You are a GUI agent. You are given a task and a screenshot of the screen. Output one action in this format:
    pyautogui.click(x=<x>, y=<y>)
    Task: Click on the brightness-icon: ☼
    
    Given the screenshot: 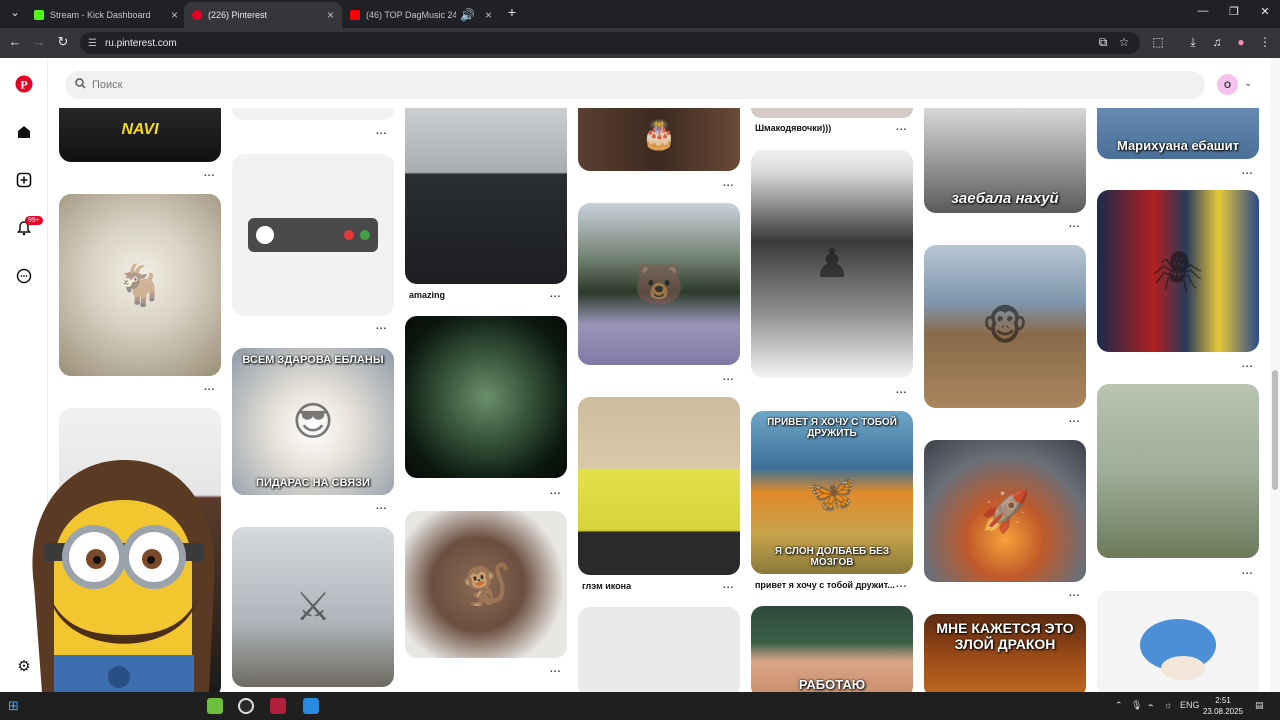 What is the action you would take?
    pyautogui.click(x=1168, y=705)
    